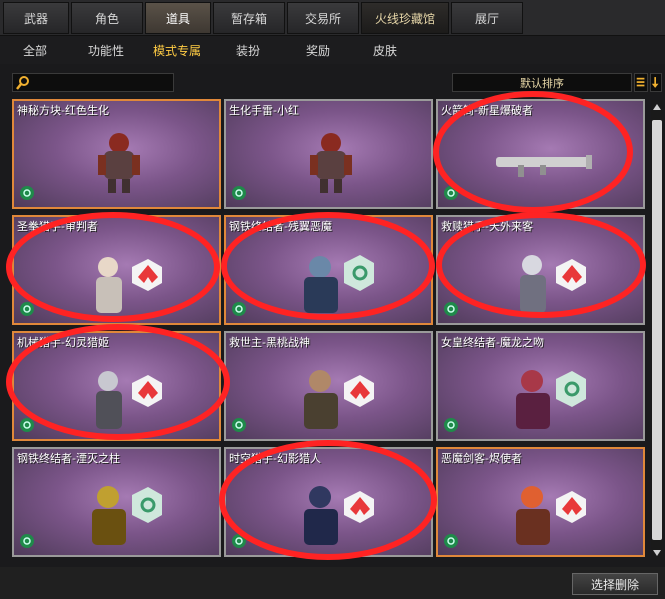 This screenshot has width=665, height=599. I want to click on item-card: 女皇终结者-魔龙之吻, so click(540, 386).